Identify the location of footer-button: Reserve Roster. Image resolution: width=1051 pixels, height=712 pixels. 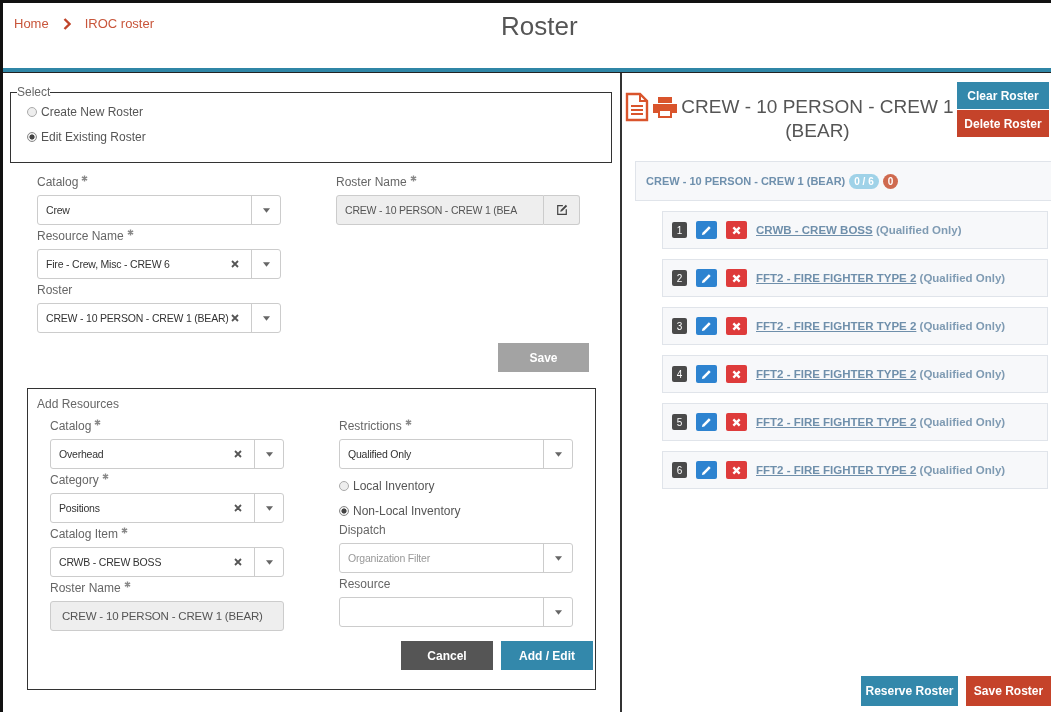
(909, 691).